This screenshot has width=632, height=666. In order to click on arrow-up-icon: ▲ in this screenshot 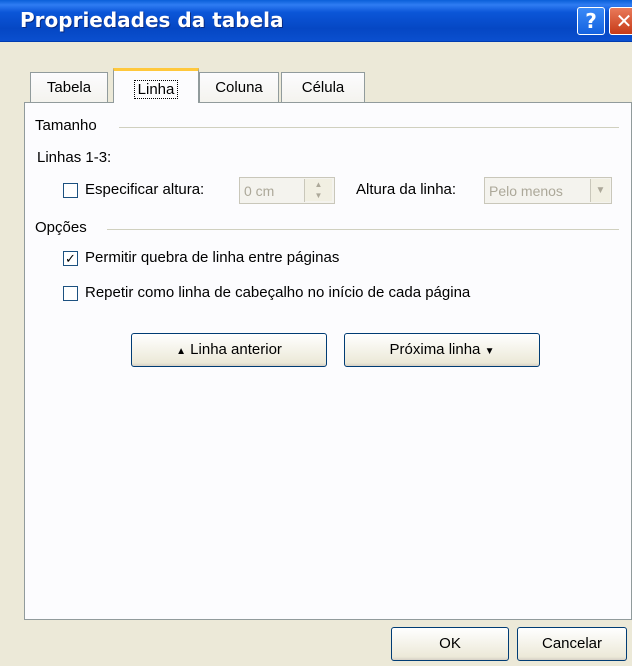, I will do `click(181, 351)`.